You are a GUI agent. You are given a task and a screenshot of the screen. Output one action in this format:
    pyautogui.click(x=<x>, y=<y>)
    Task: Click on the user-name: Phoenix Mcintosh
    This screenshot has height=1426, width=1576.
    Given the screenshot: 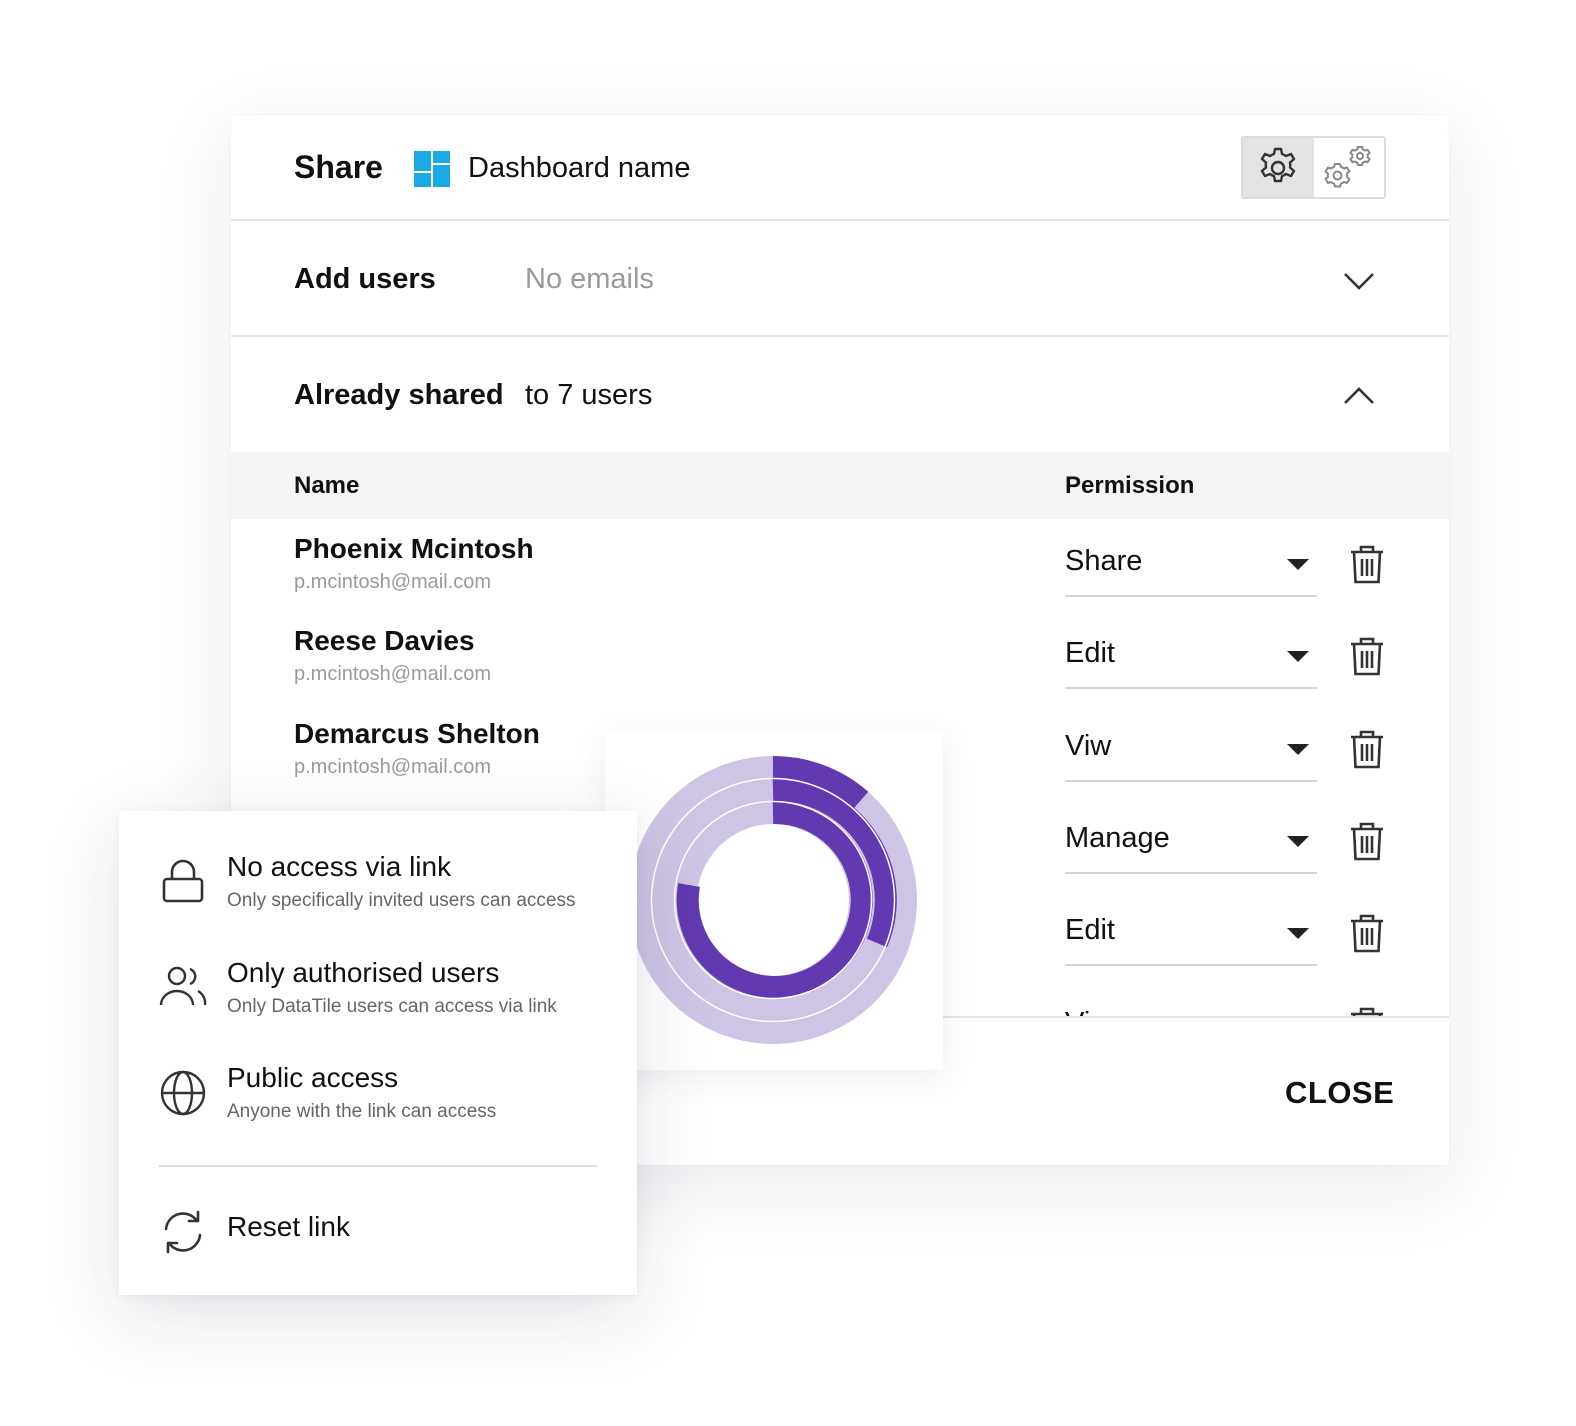 What is the action you would take?
    pyautogui.click(x=414, y=548)
    